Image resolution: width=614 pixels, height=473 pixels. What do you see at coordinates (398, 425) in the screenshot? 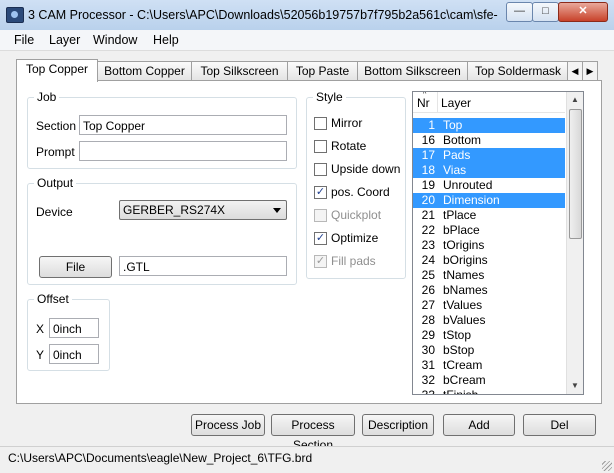
I see `description-button: Description` at bounding box center [398, 425].